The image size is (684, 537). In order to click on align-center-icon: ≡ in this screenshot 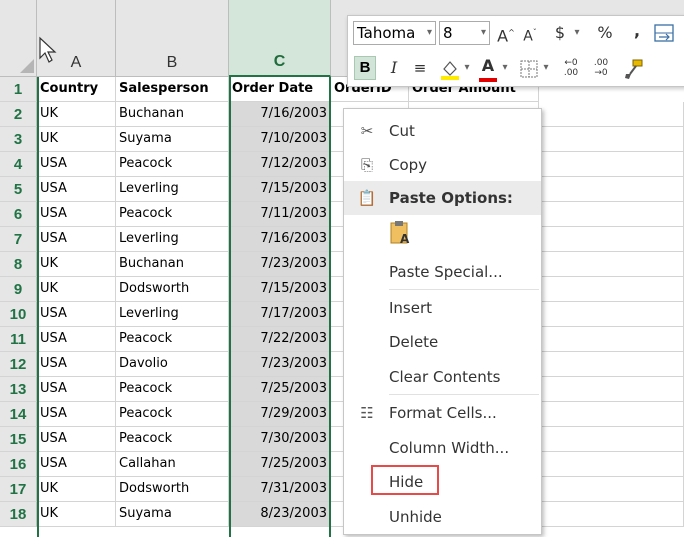, I will do `click(420, 68)`.